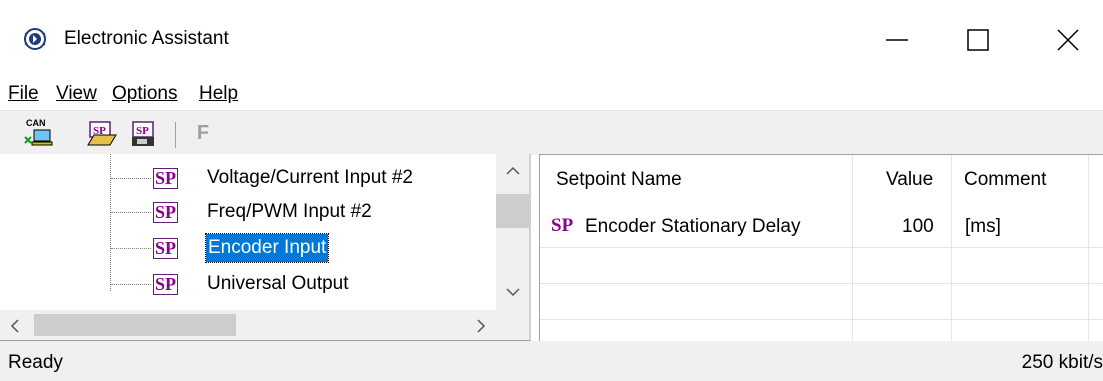 The width and height of the screenshot is (1103, 381). I want to click on save-setpoint-button: SP, so click(144, 133).